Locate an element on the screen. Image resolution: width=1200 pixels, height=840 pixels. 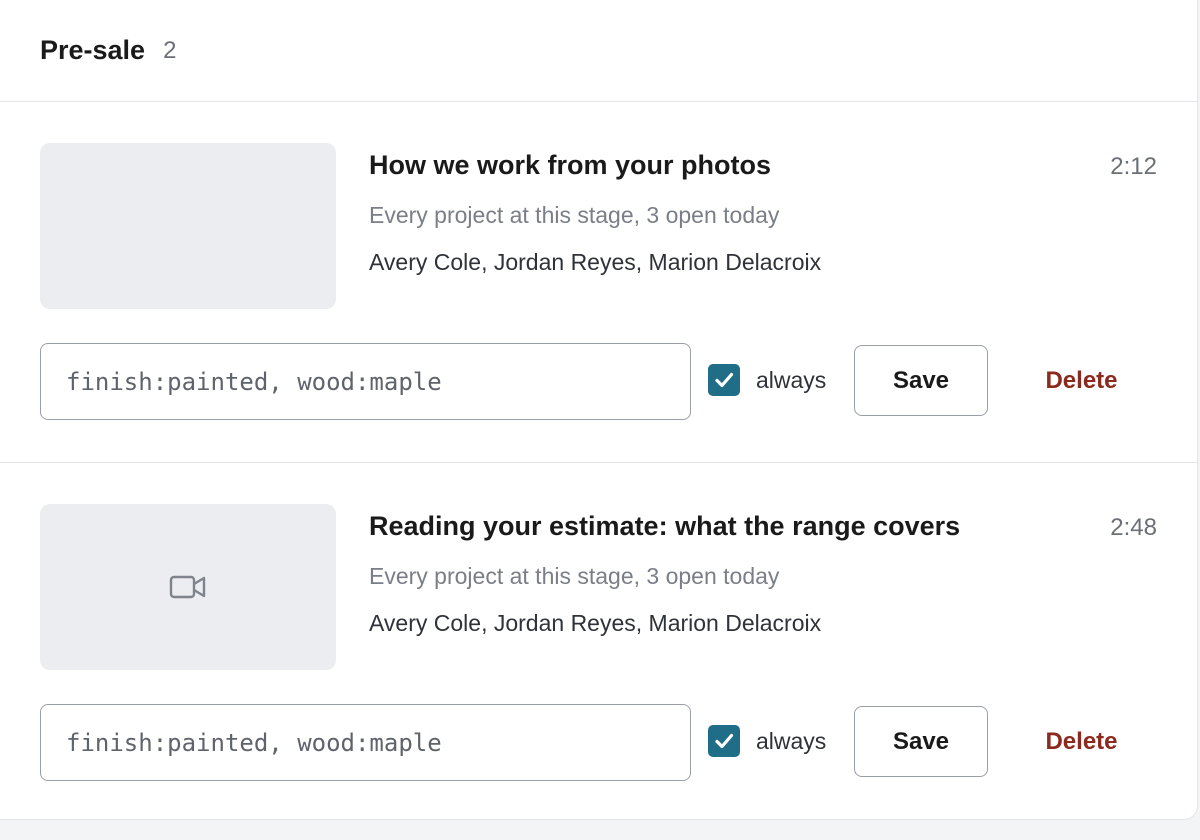
video-duration: 2:48 is located at coordinates (1133, 527).